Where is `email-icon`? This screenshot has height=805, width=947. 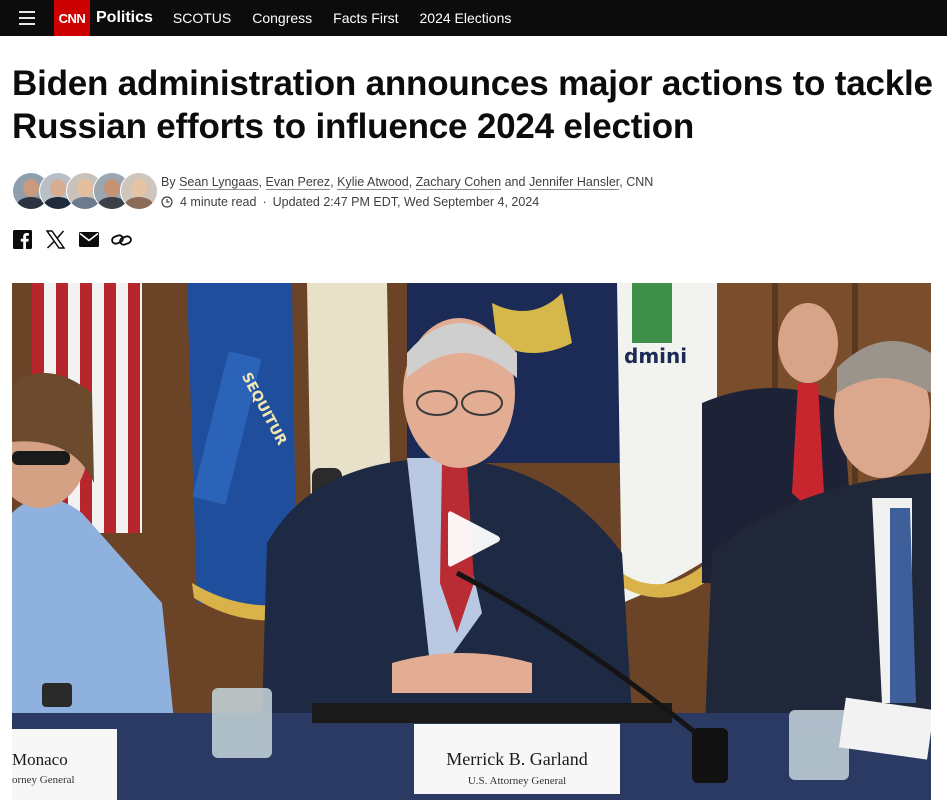 email-icon is located at coordinates (88, 239).